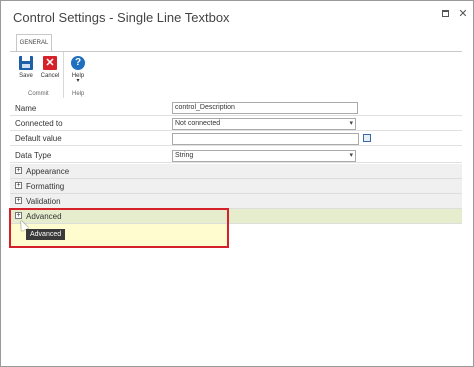 This screenshot has width=474, height=367. Describe the element at coordinates (236, 171) in the screenshot. I see `section-appearance: + Appearance` at that location.